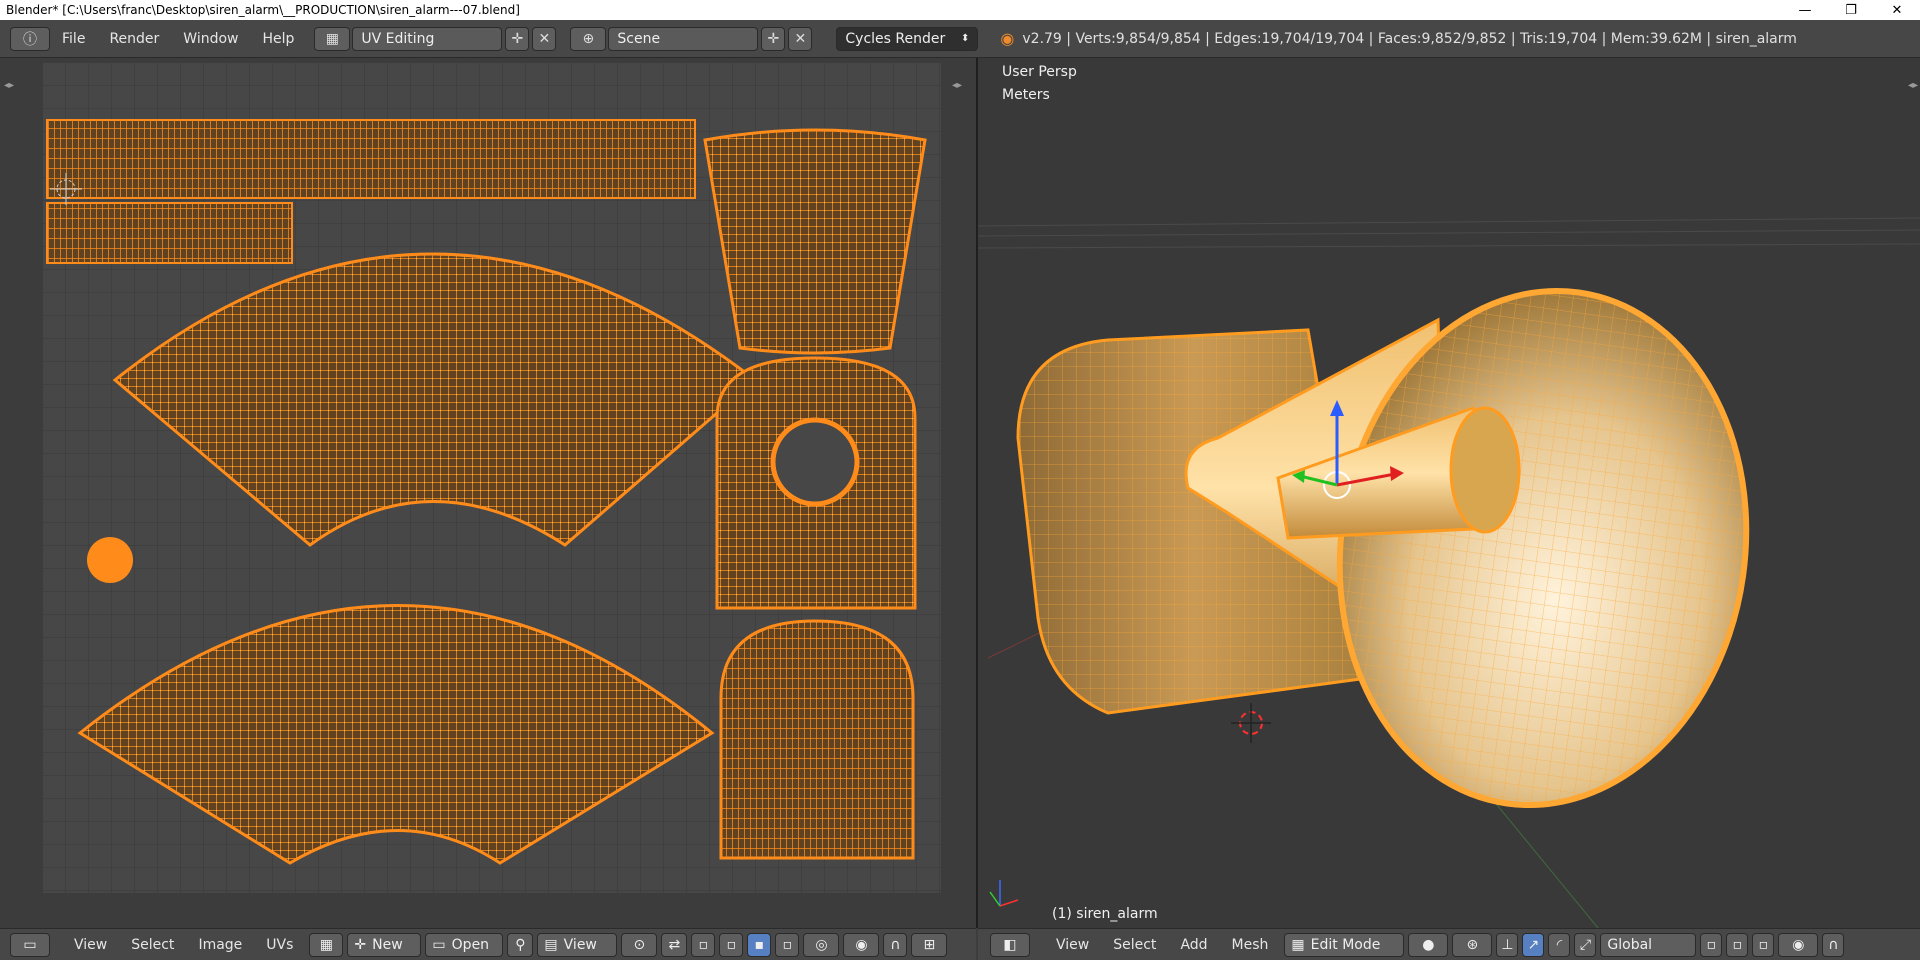  I want to click on scene-select: Scene, so click(683, 38).